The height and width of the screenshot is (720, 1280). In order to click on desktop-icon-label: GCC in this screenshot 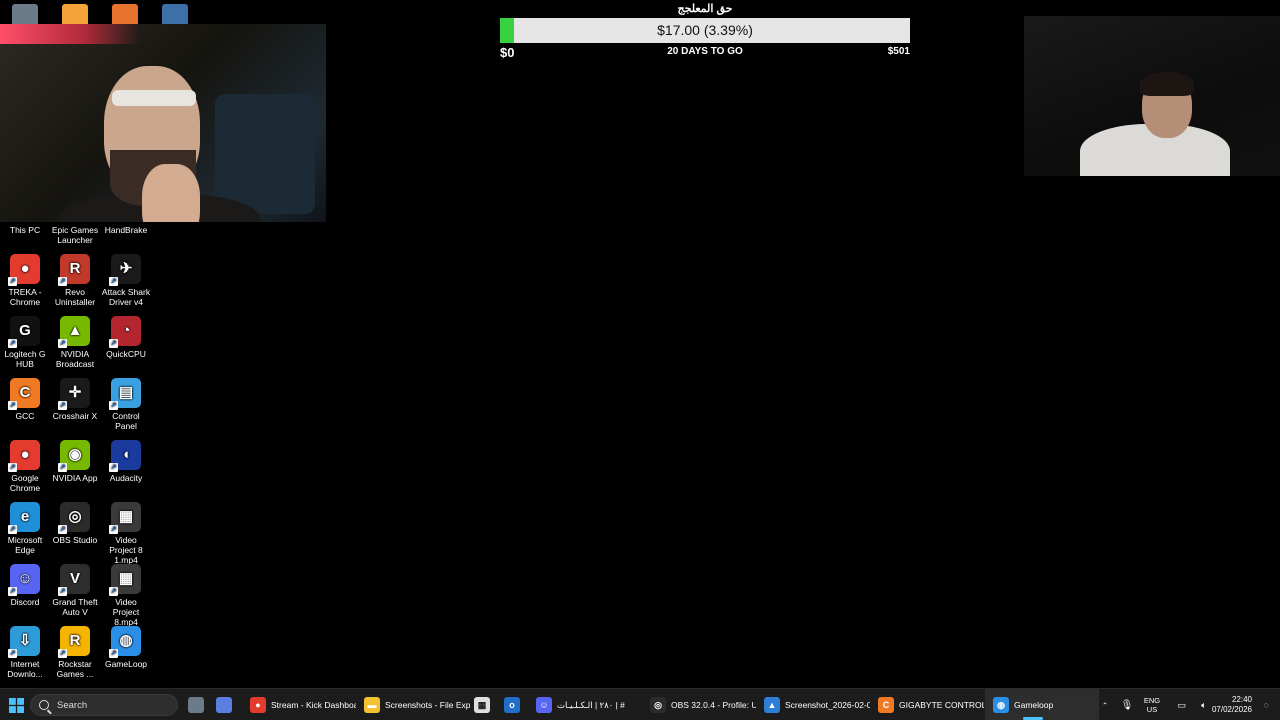, I will do `click(25, 416)`.